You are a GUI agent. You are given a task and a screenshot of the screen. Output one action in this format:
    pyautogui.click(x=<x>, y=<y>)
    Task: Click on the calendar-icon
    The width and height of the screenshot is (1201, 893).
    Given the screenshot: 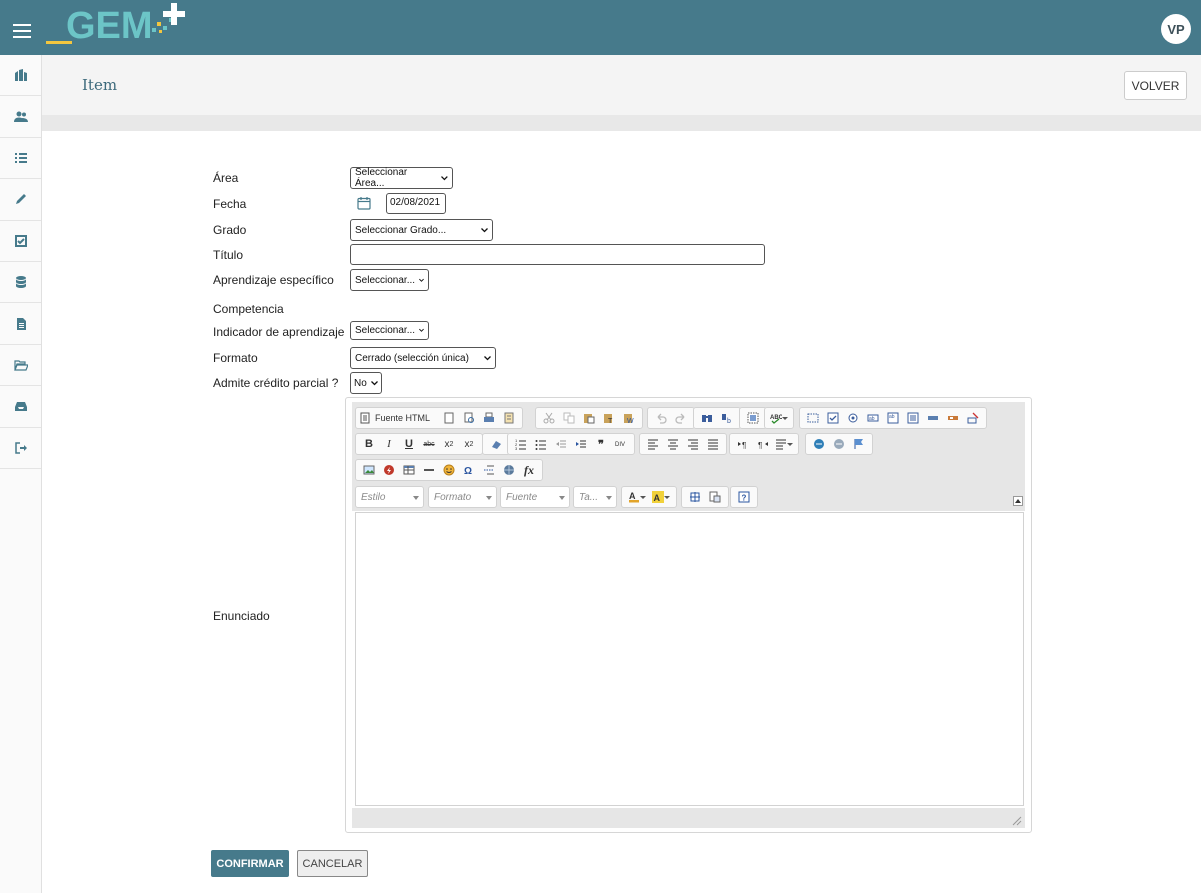 What is the action you would take?
    pyautogui.click(x=364, y=203)
    